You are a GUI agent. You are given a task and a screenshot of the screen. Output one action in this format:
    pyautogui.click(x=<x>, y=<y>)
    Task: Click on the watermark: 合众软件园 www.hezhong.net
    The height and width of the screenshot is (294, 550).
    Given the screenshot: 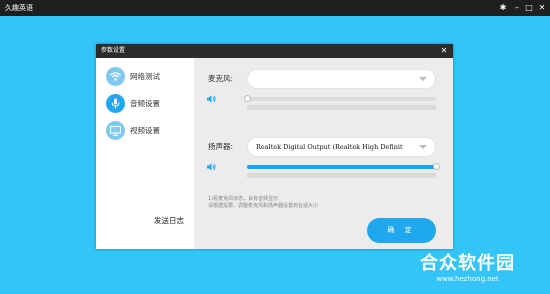 What is the action you would take?
    pyautogui.click(x=467, y=268)
    